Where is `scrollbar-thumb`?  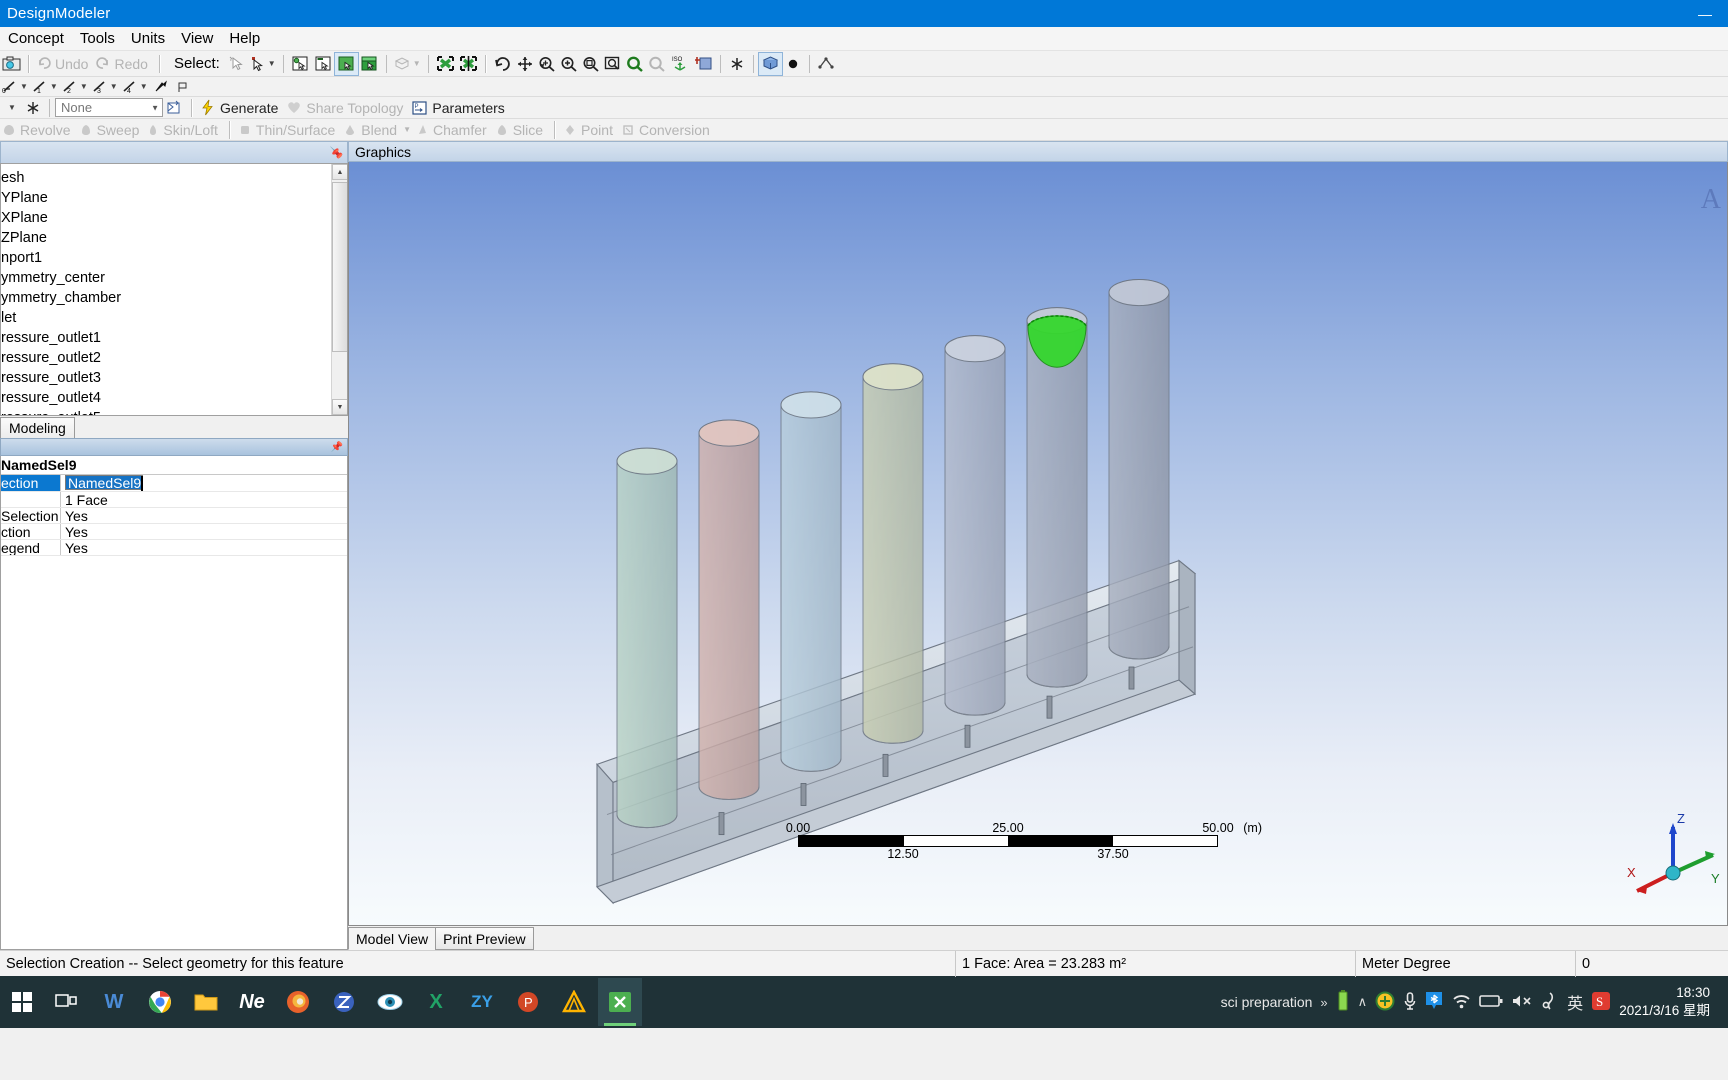 scrollbar-thumb is located at coordinates (339, 267).